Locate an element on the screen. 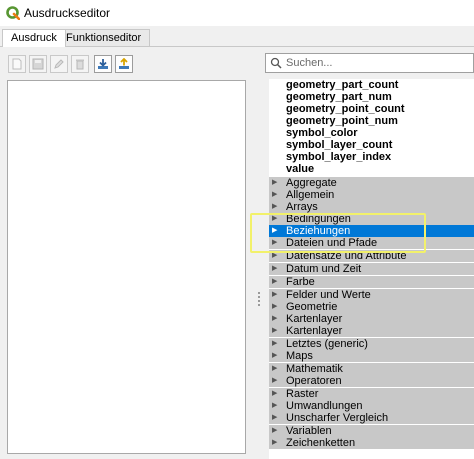  tab-bar: Ausdruck Funktionseditor is located at coordinates (237, 36).